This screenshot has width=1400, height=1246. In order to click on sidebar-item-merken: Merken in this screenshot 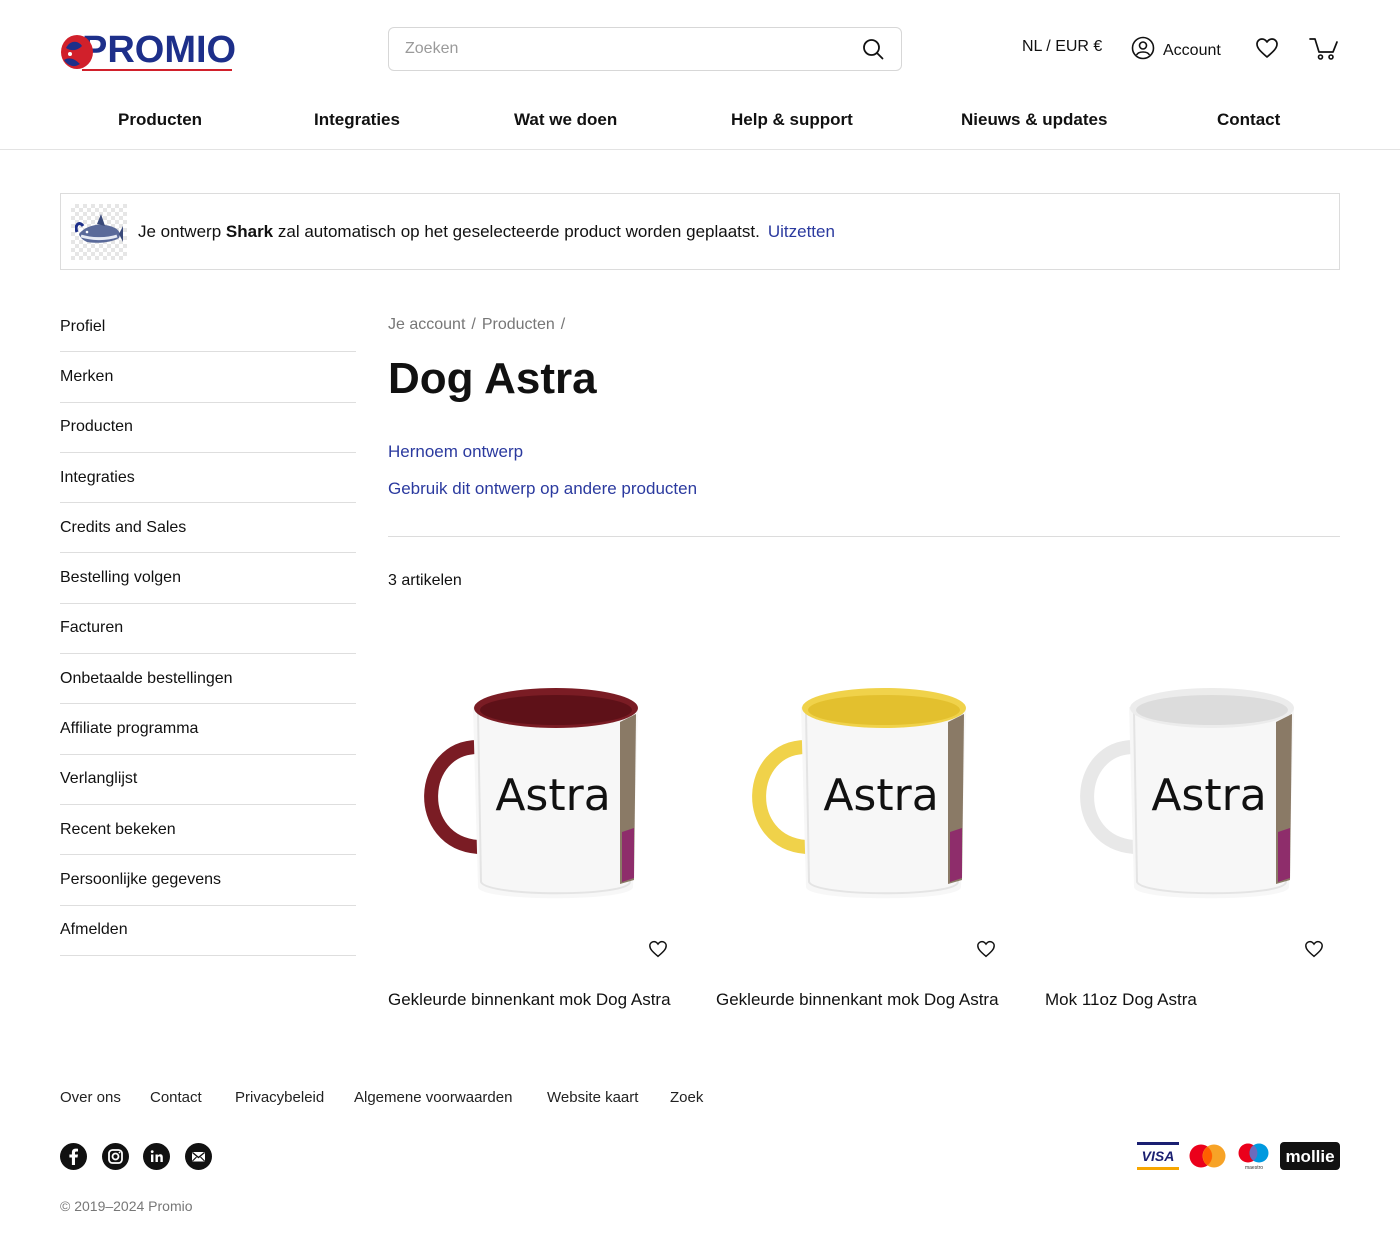, I will do `click(208, 377)`.